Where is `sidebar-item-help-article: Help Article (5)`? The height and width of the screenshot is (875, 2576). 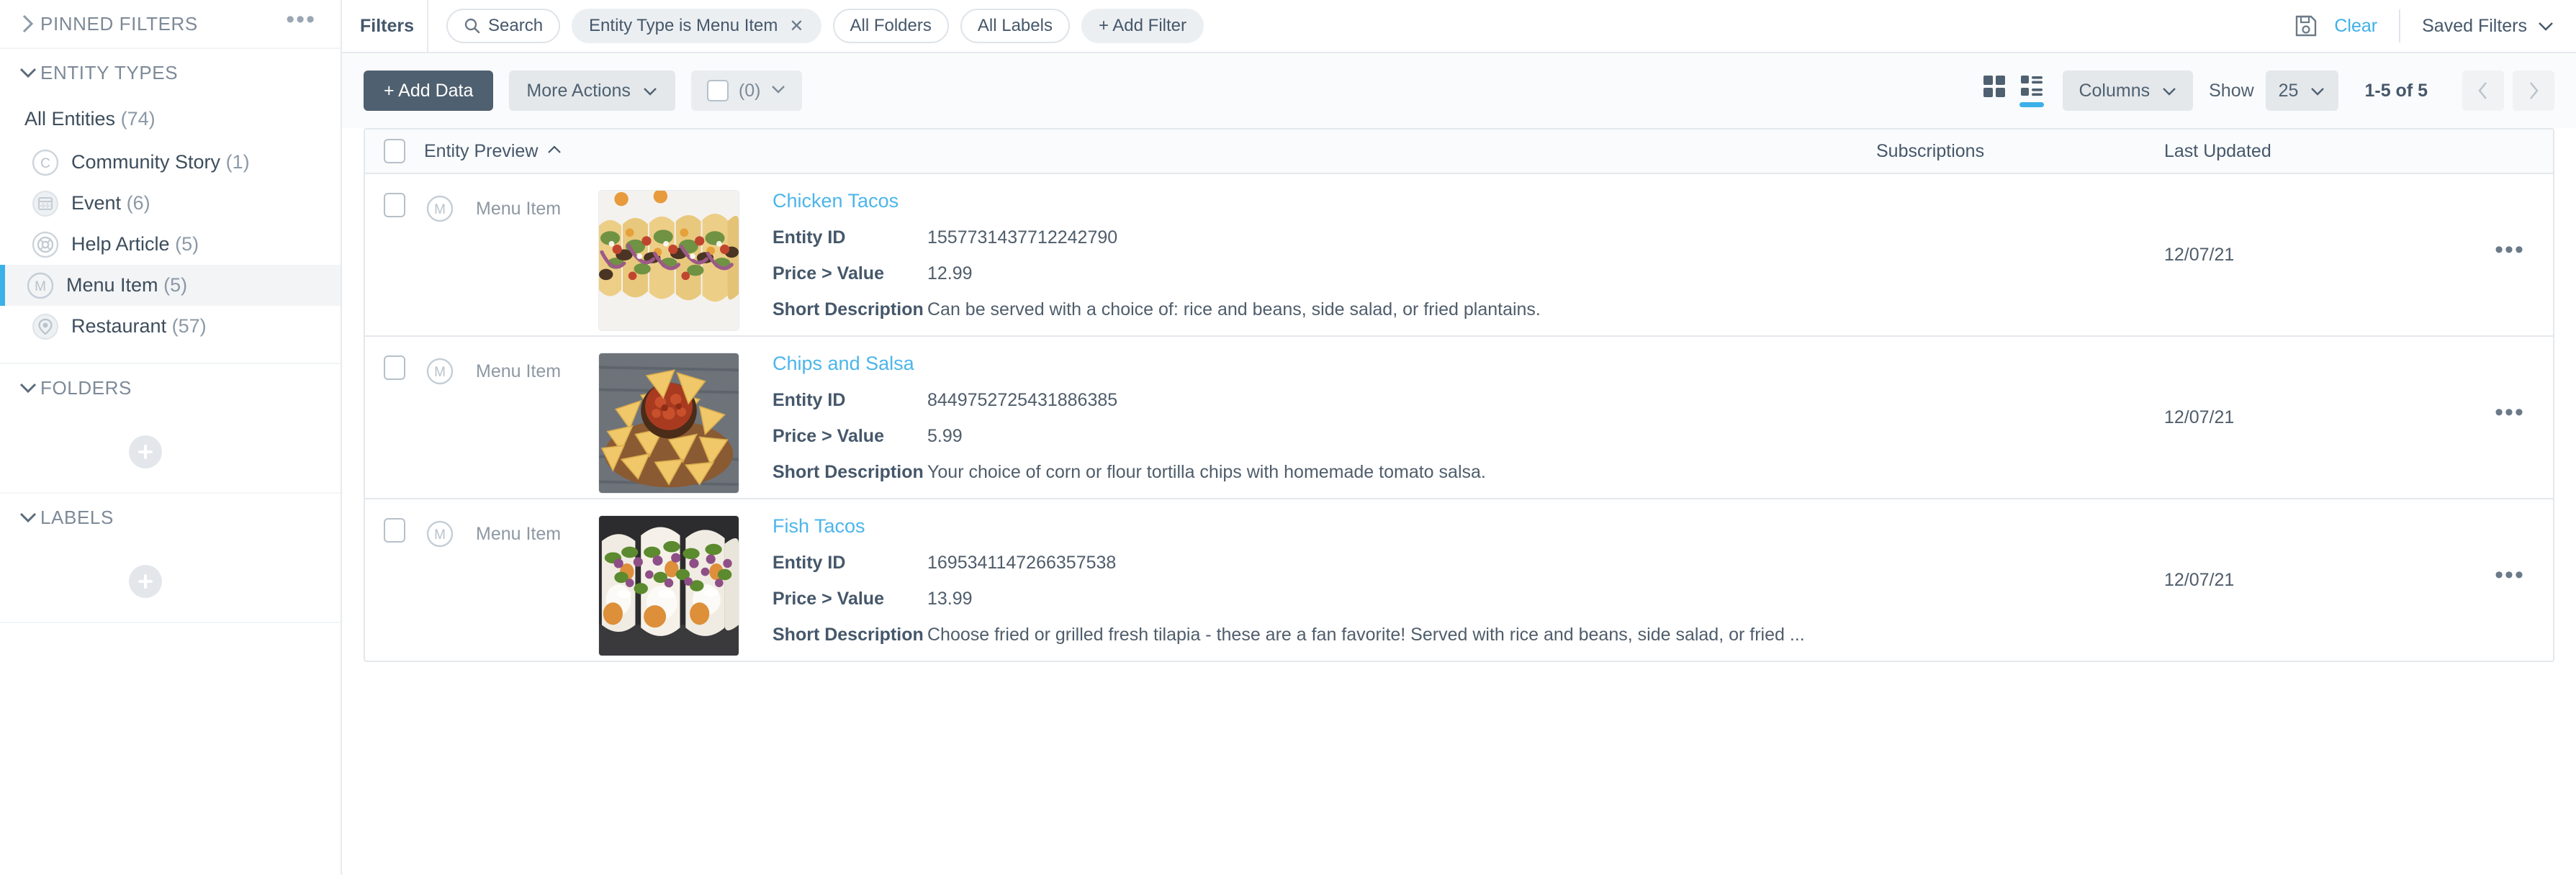 sidebar-item-help-article: Help Article (5) is located at coordinates (170, 244).